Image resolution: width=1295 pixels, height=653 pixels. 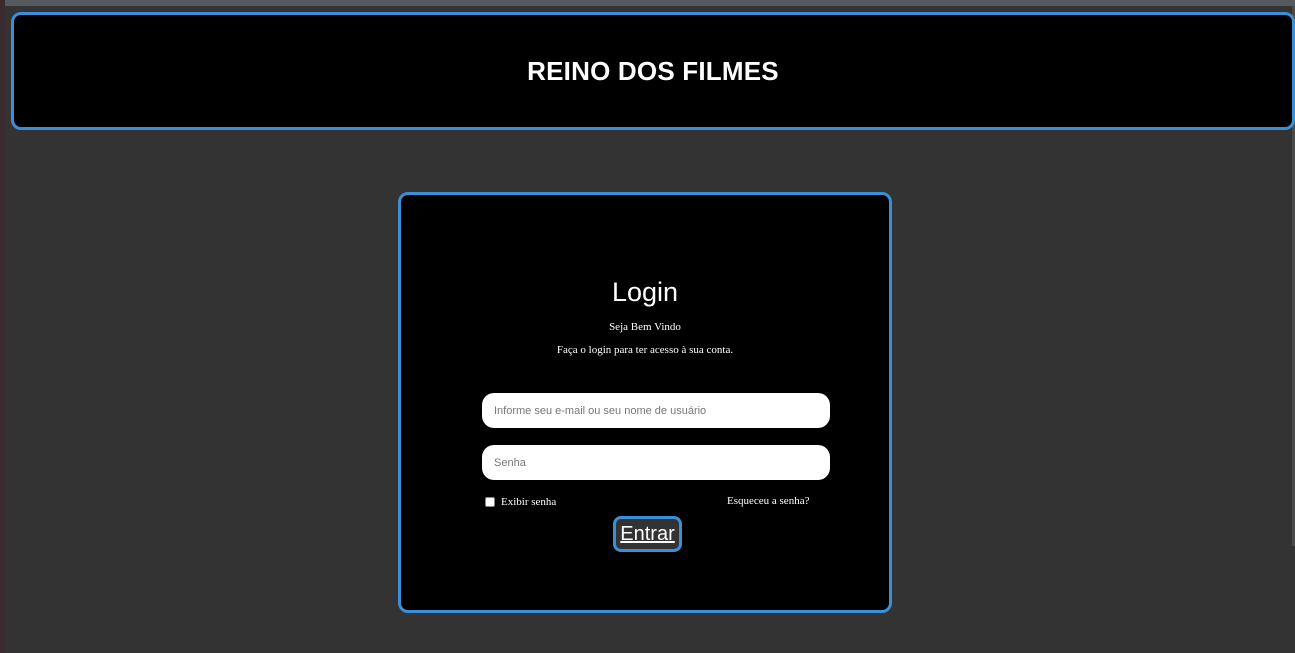 I want to click on welcome-text: Seja Bem Vindo, so click(x=645, y=327).